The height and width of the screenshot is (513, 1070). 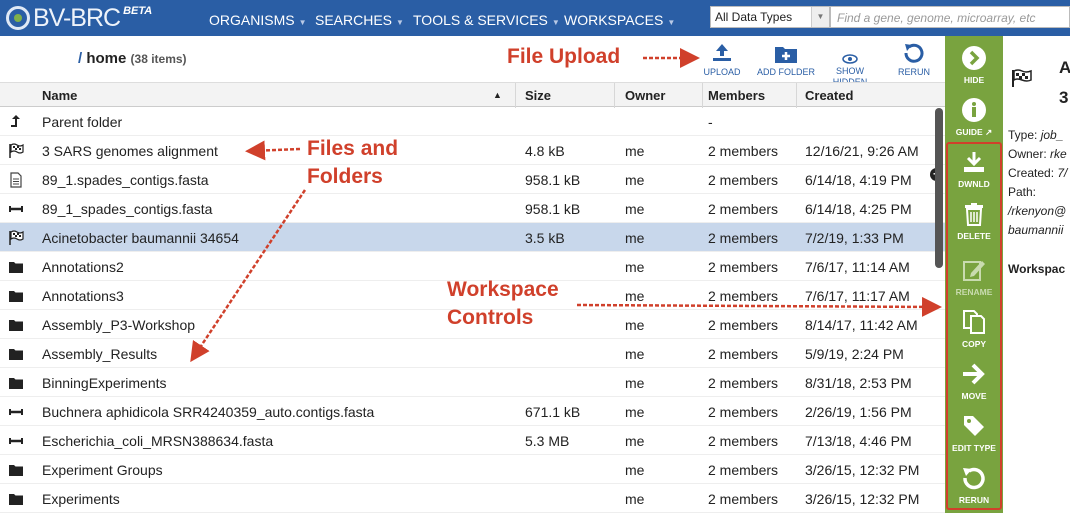 What do you see at coordinates (273, 150) in the screenshot?
I see `files-arrow` at bounding box center [273, 150].